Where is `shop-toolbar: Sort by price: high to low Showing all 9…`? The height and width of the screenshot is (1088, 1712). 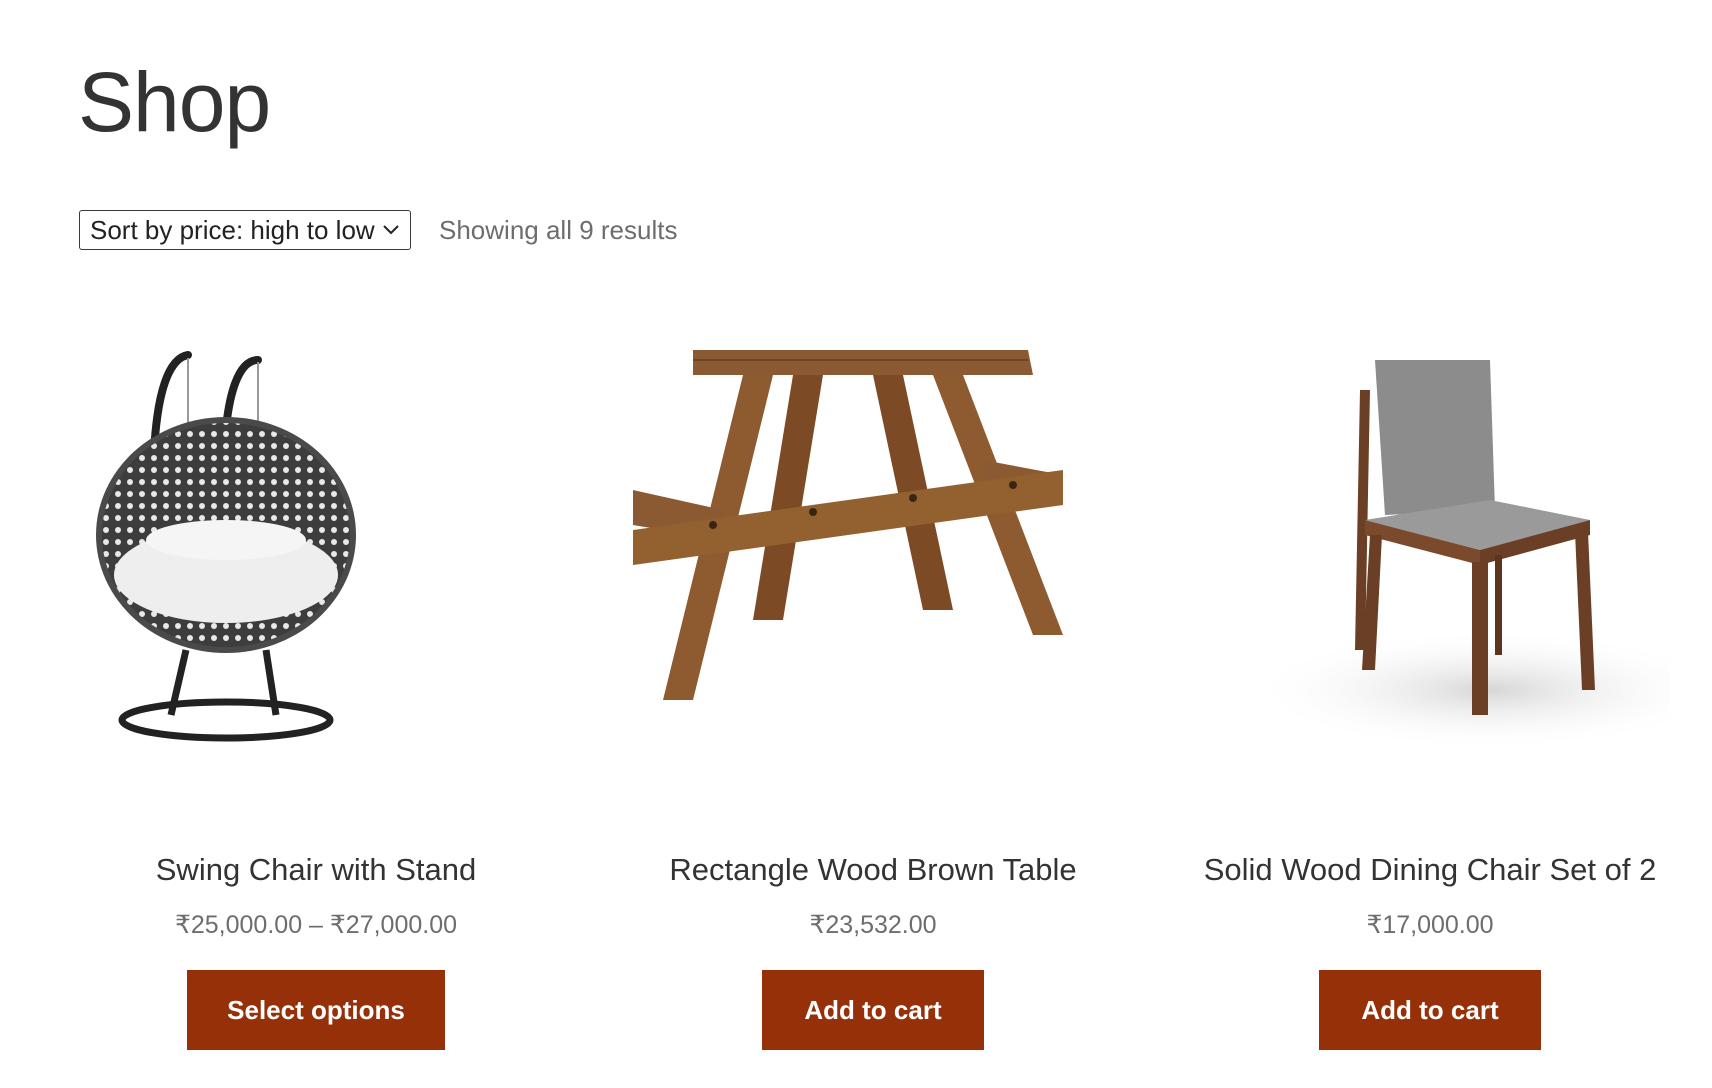
shop-toolbar: Sort by price: high to low Showing all 9… is located at coordinates (378, 230).